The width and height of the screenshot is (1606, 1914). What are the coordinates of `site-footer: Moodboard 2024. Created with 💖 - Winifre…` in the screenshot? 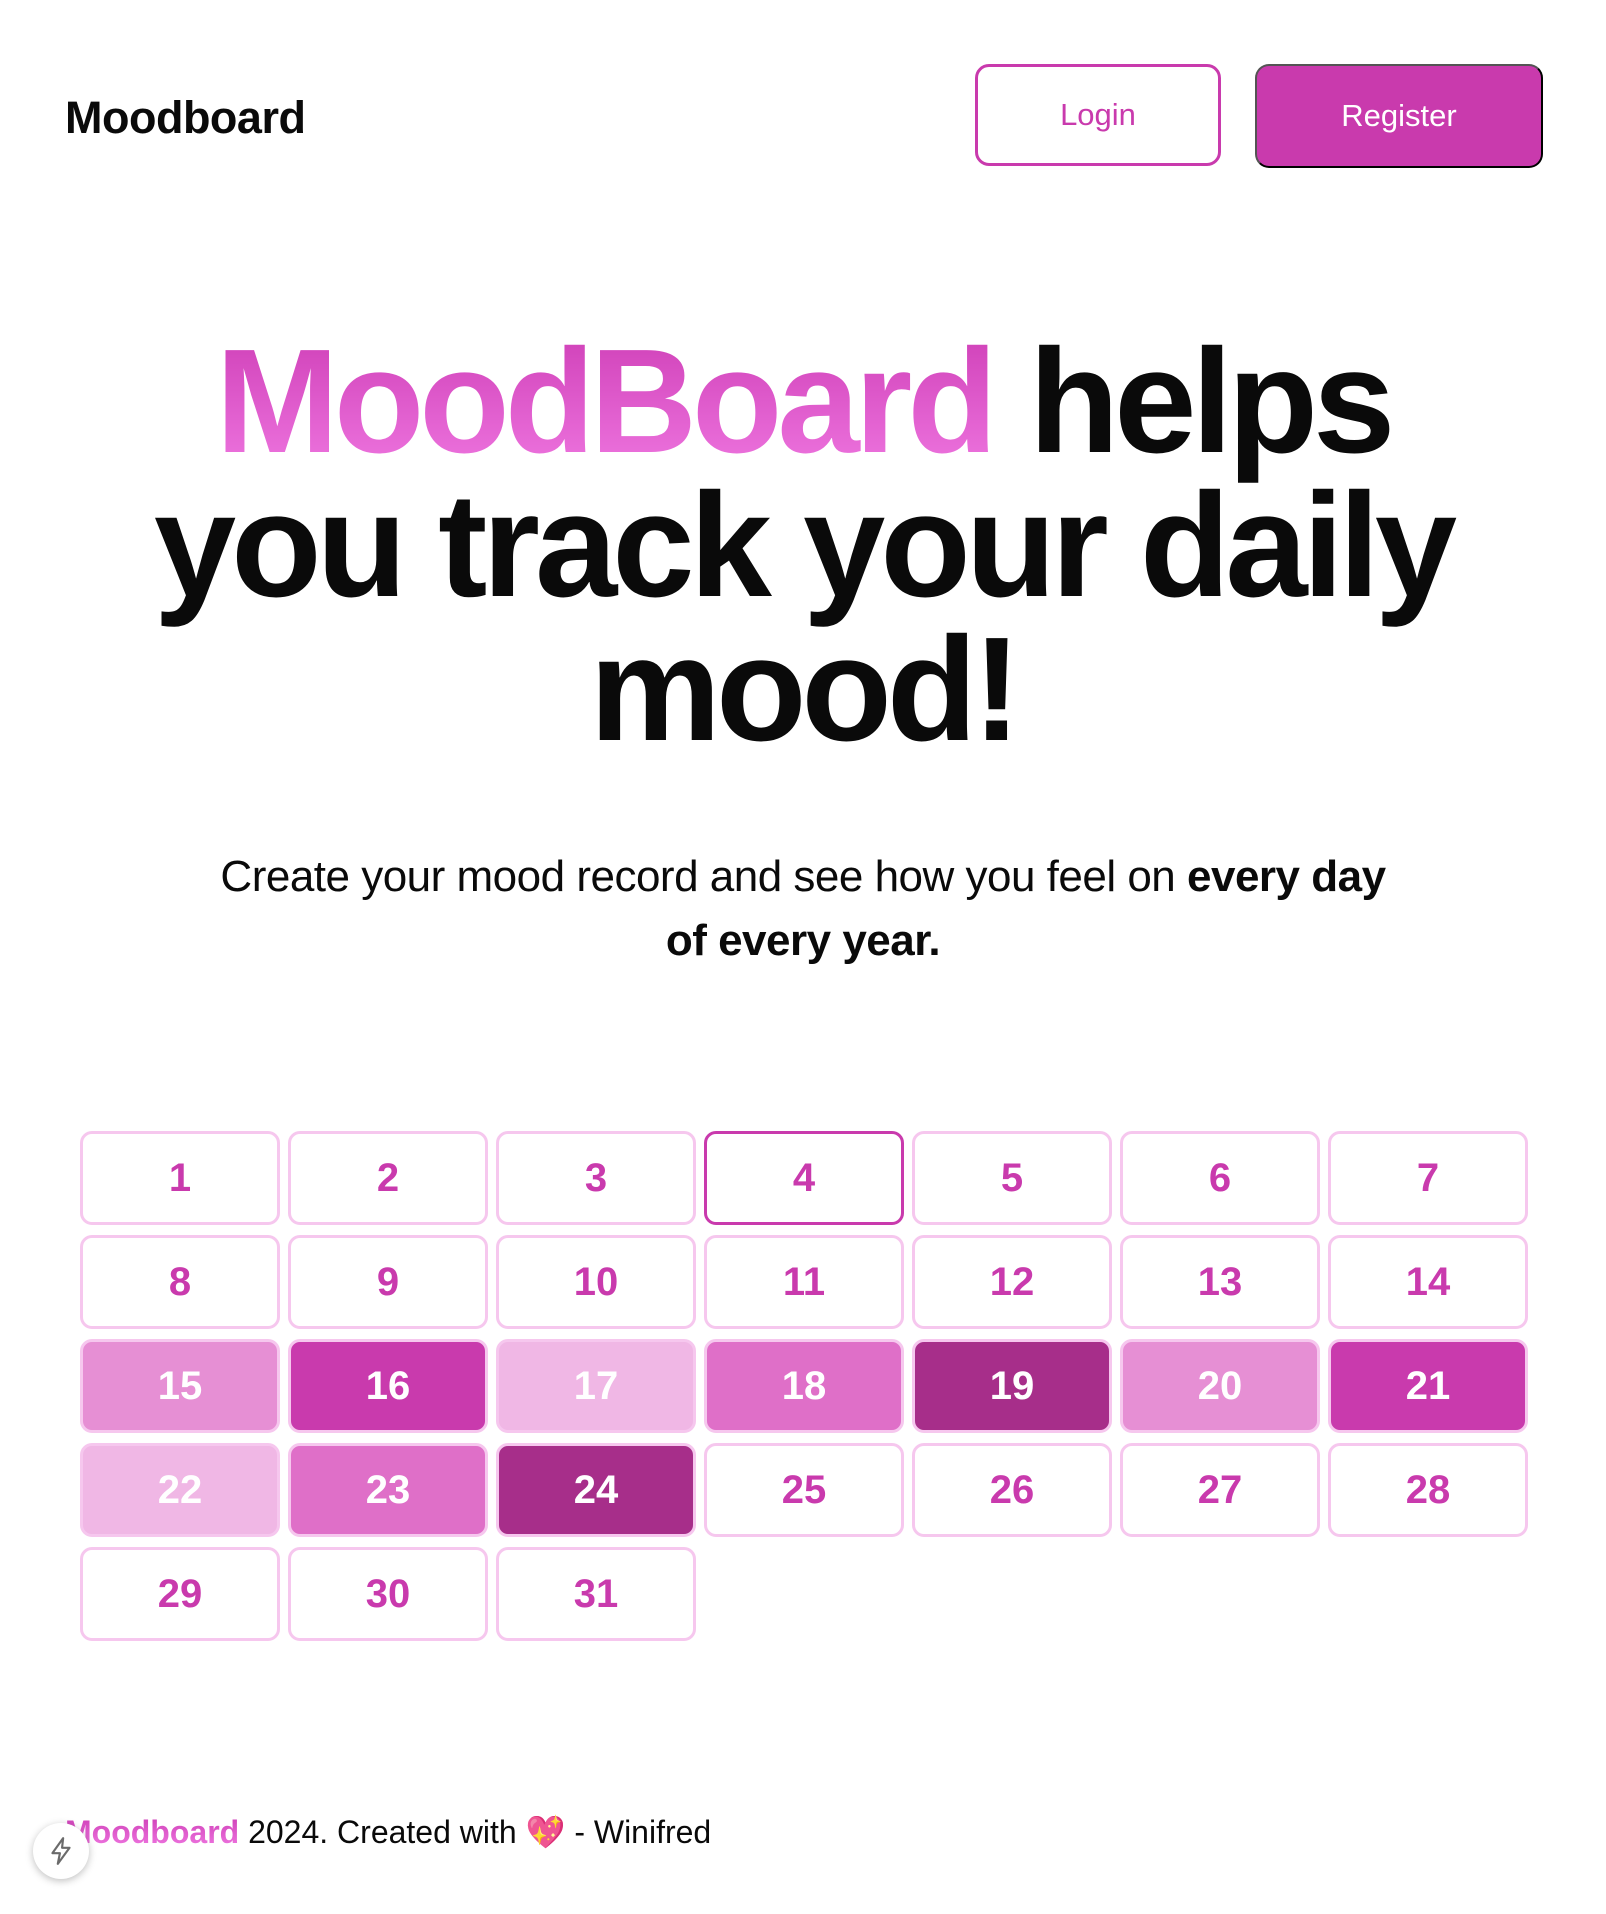 It's located at (388, 1832).